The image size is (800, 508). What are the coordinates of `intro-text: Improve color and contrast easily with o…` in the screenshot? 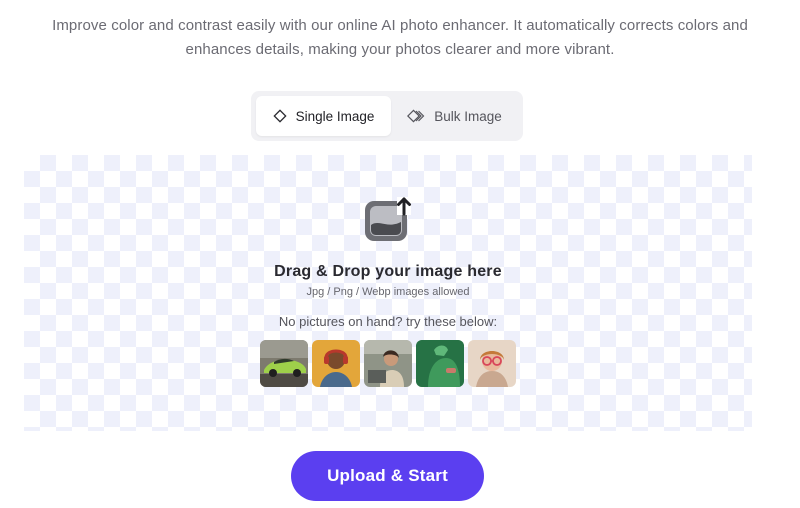 It's located at (400, 38).